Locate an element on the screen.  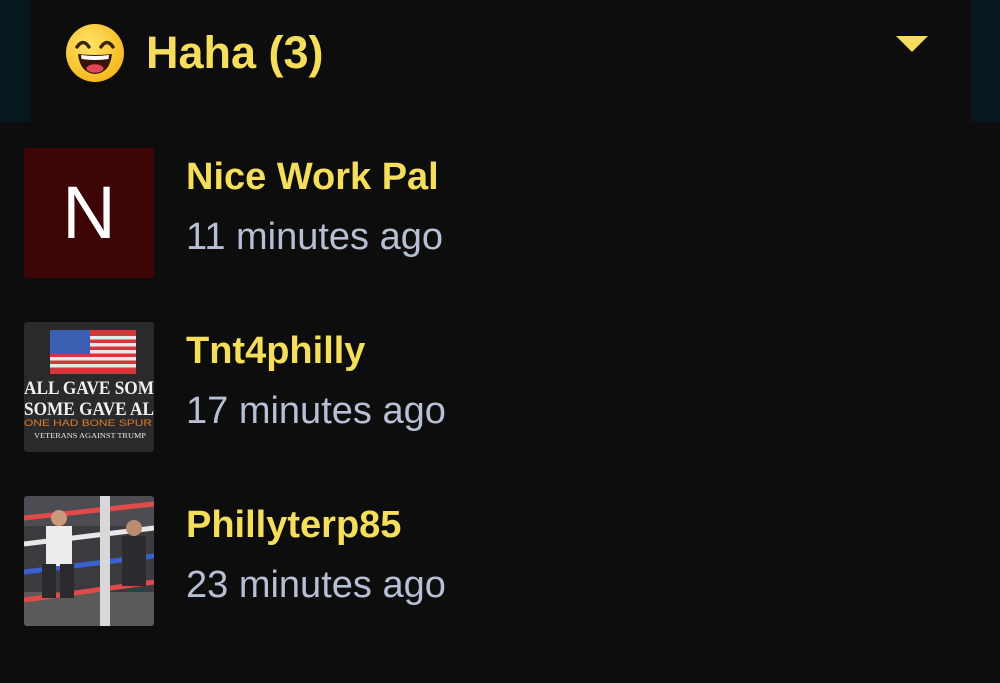
avatar-text-line-3: ONE HAD BONE SPUR is located at coordinates (88, 423).